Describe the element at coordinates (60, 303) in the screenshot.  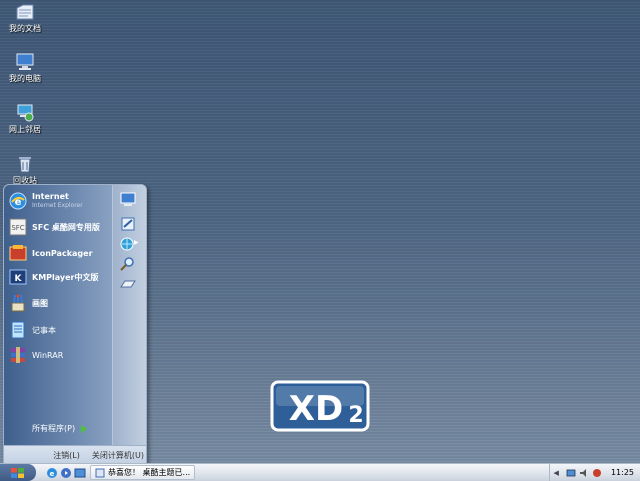
I see `menu-item-paint: 画图` at that location.